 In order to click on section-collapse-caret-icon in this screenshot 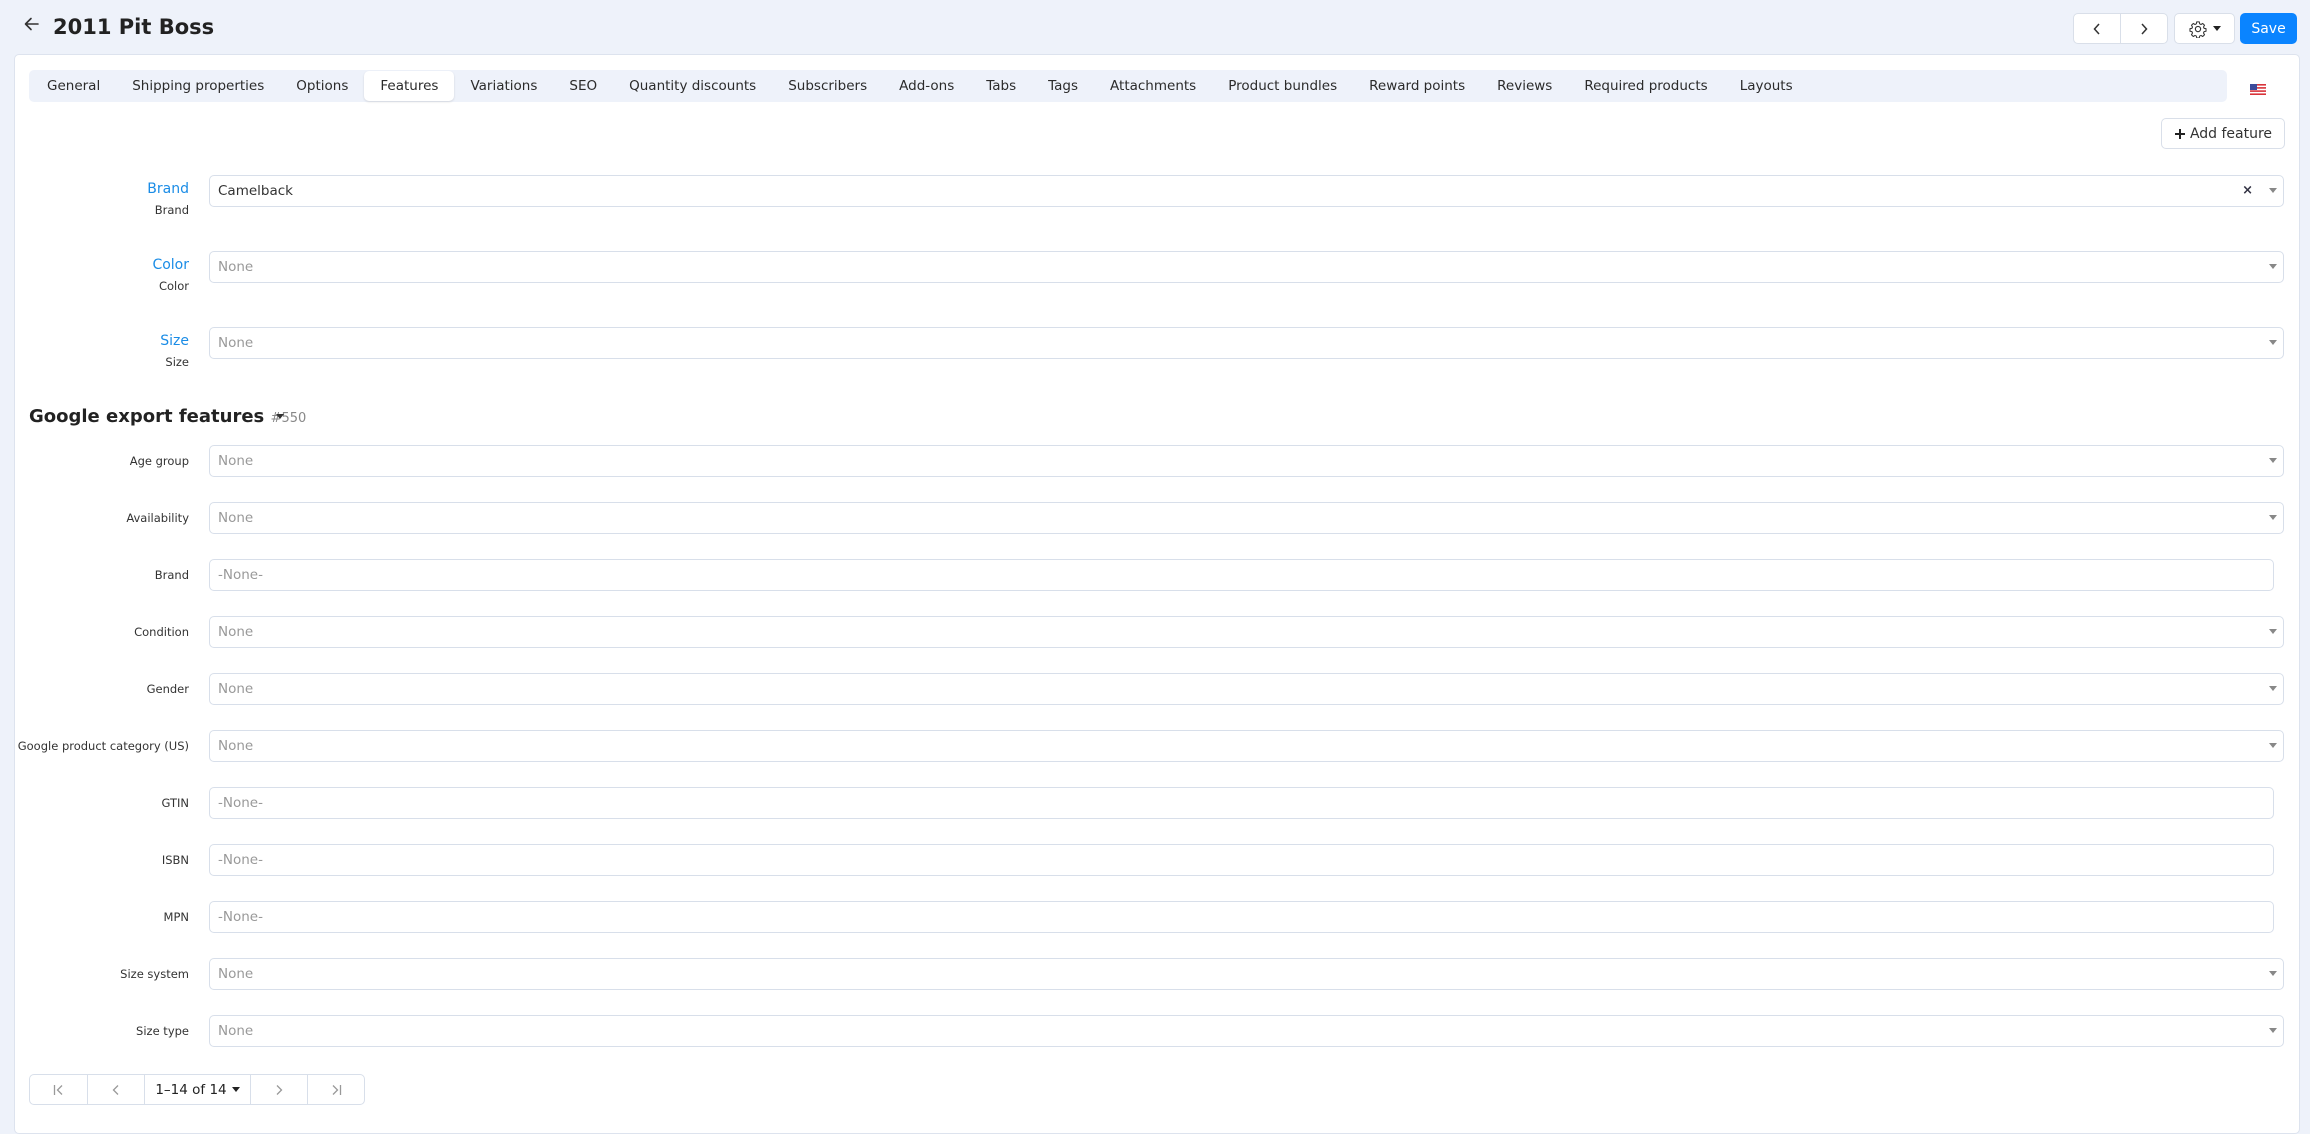, I will do `click(280, 416)`.